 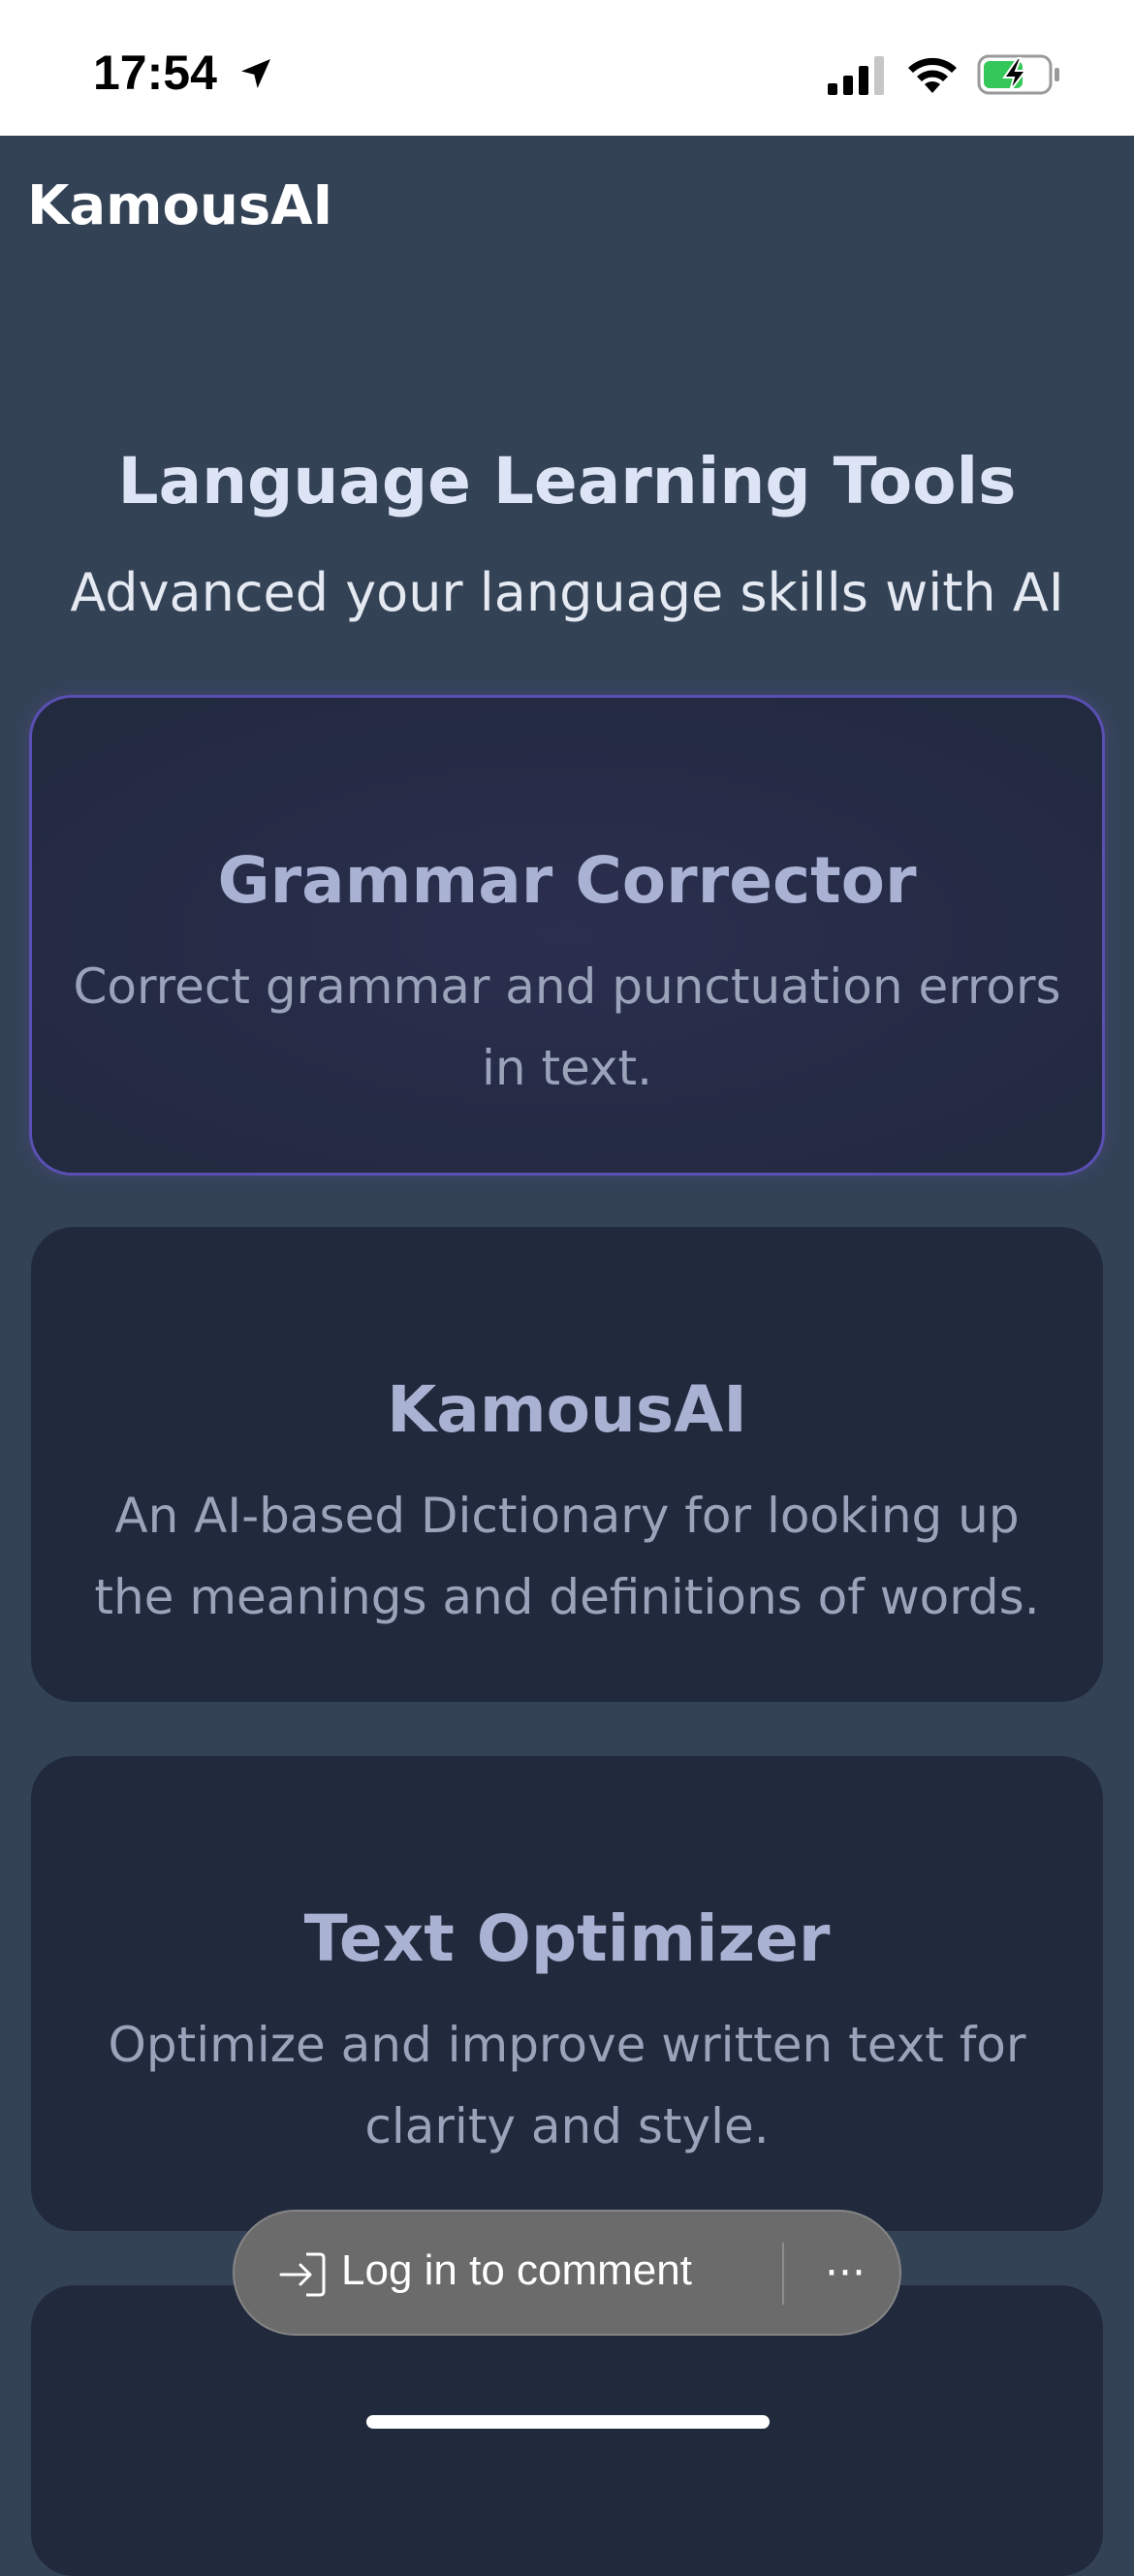 What do you see at coordinates (1018, 74) in the screenshot?
I see `battery-charging-icon` at bounding box center [1018, 74].